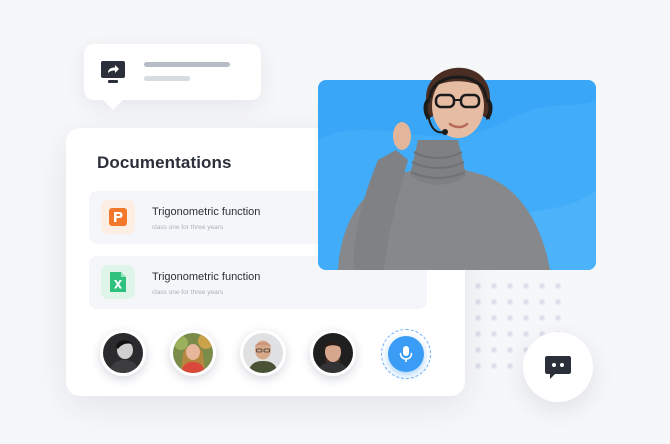 This screenshot has width=670, height=444. Describe the element at coordinates (164, 162) in the screenshot. I see `documentation-title: Documentations` at that location.